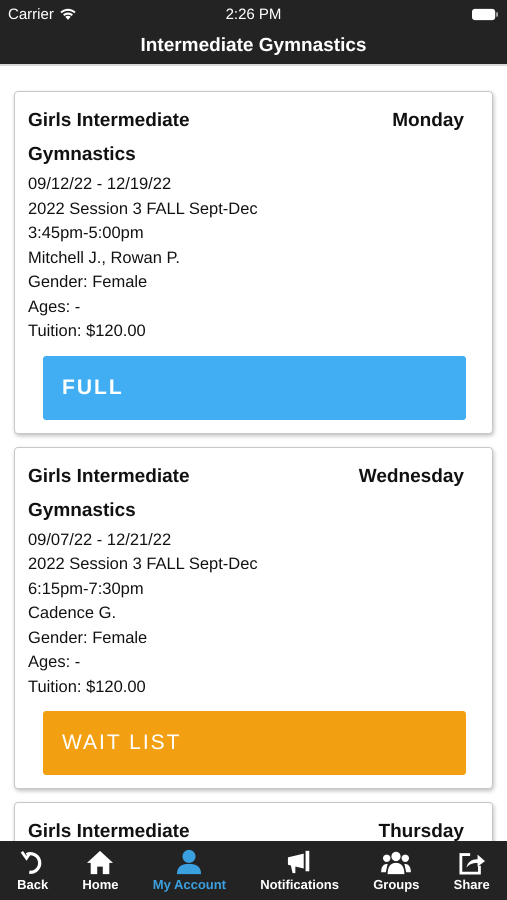 This screenshot has height=900, width=507. What do you see at coordinates (421, 828) in the screenshot?
I see `class-day: Thursday` at bounding box center [421, 828].